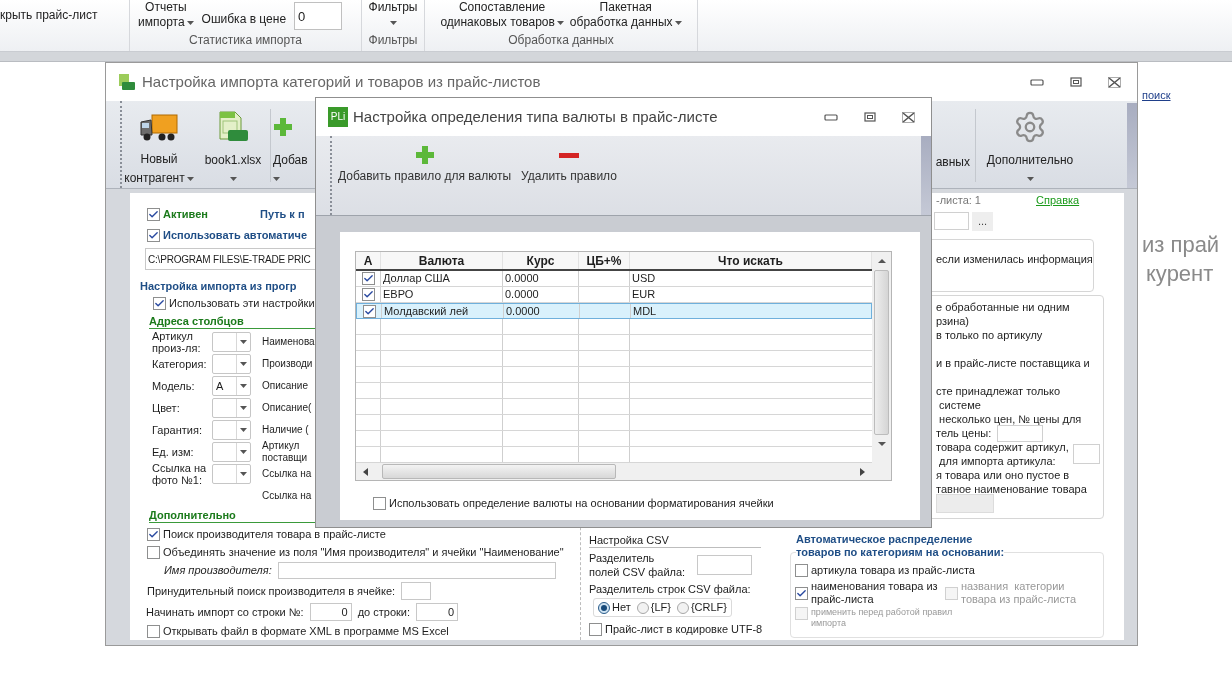 The height and width of the screenshot is (698, 1232). I want to click on checkbox-label: Использовать определение валюты на основании форматирования ячейки, so click(581, 503).